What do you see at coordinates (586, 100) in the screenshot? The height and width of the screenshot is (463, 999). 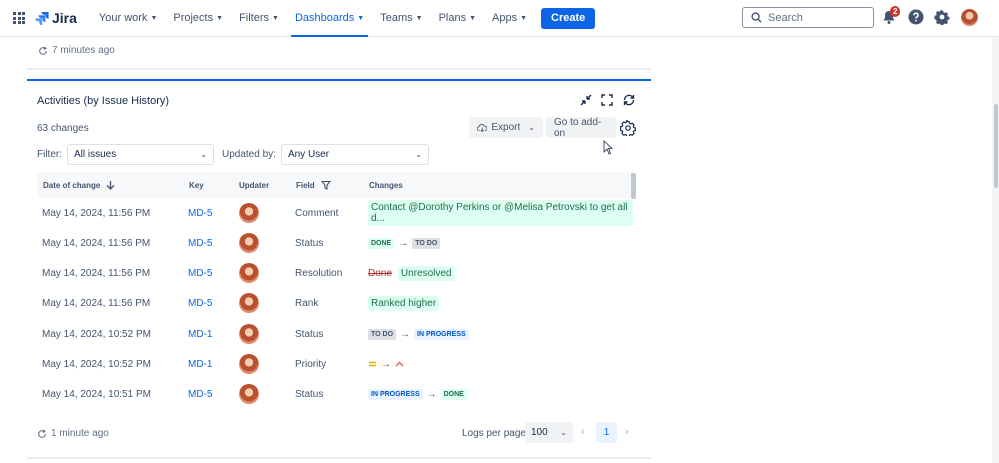 I see `minimize-icon` at bounding box center [586, 100].